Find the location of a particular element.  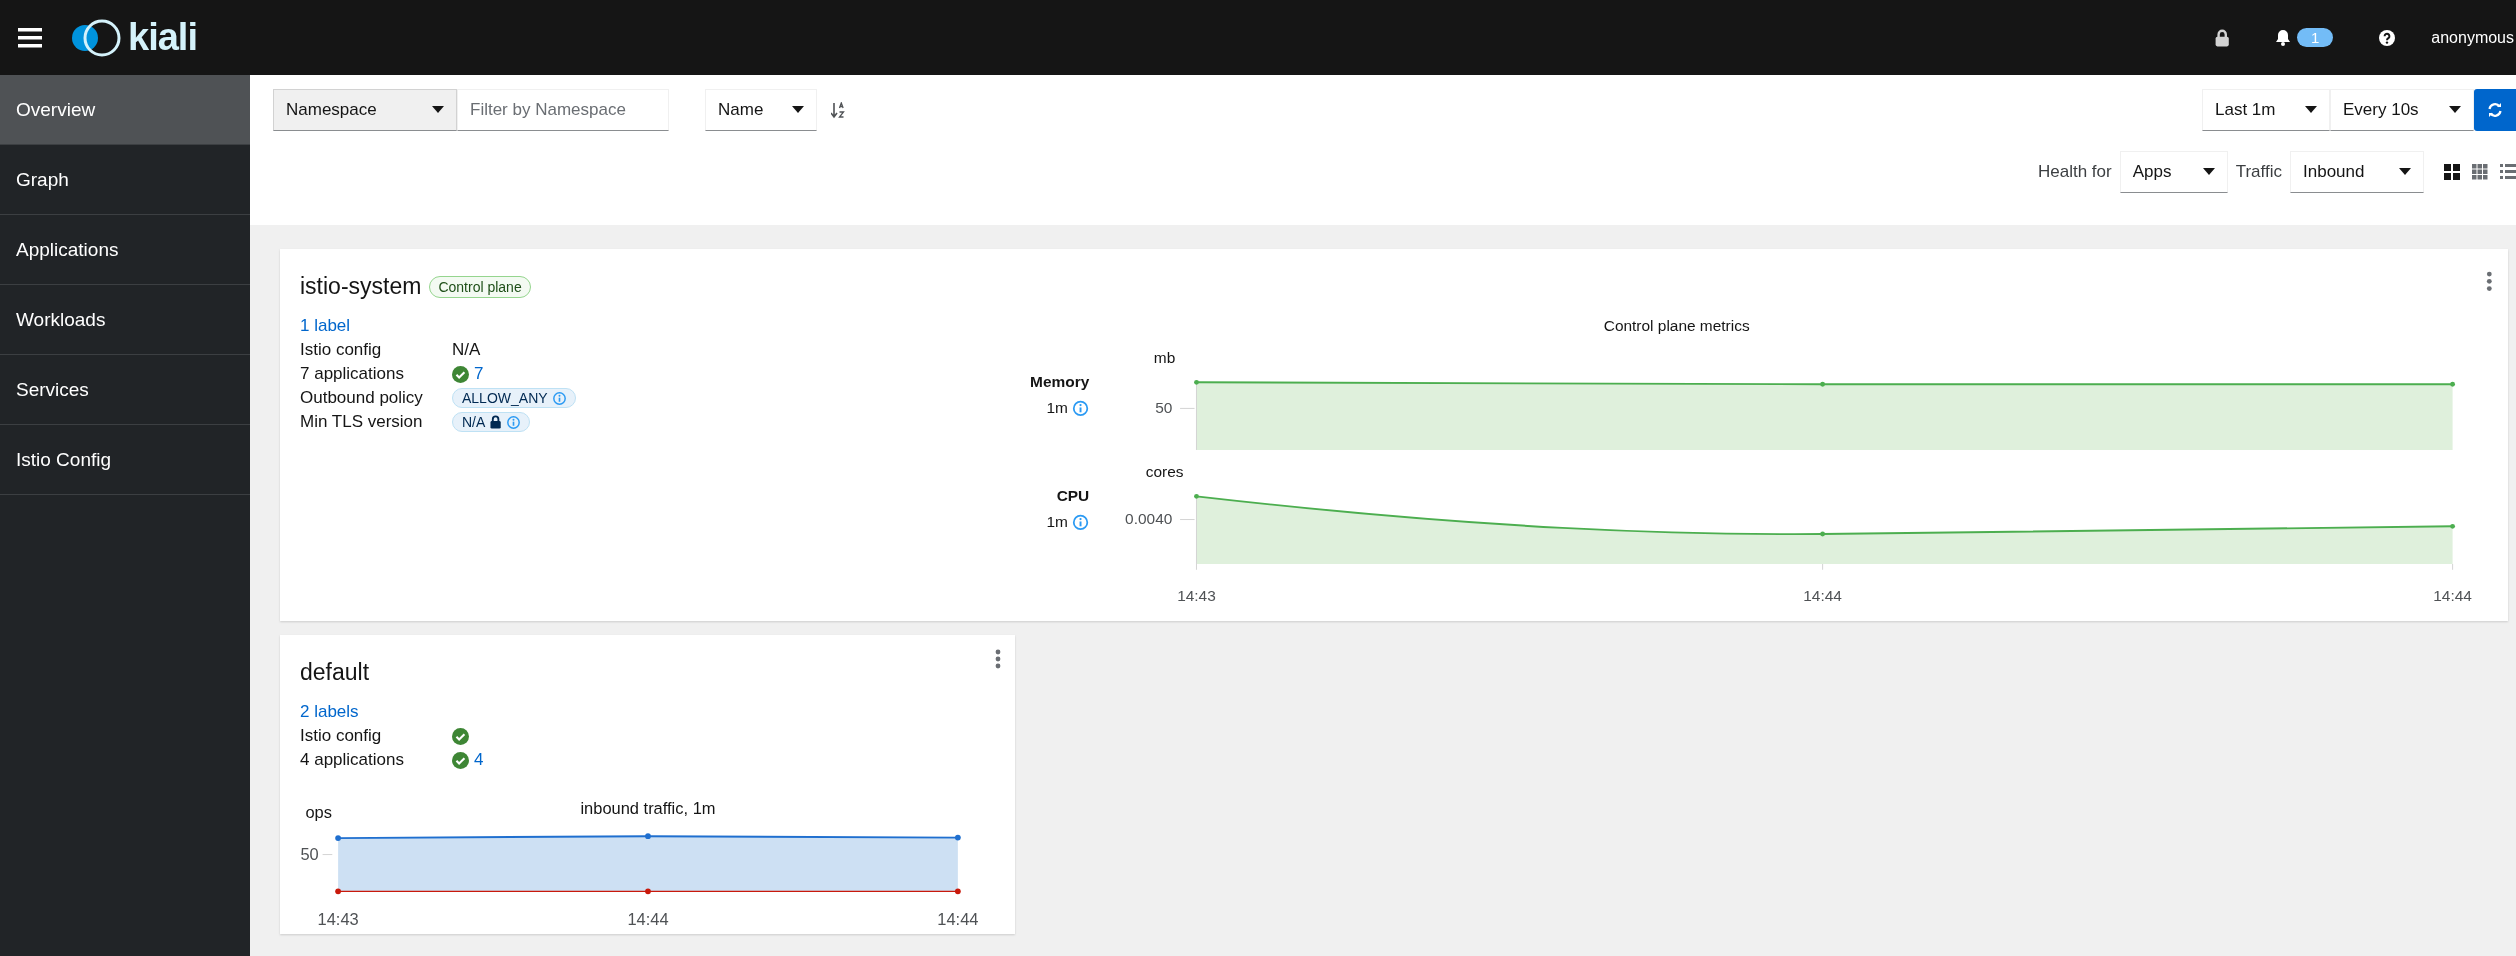

filter-type-dropdown: Namespace is located at coordinates (365, 110).